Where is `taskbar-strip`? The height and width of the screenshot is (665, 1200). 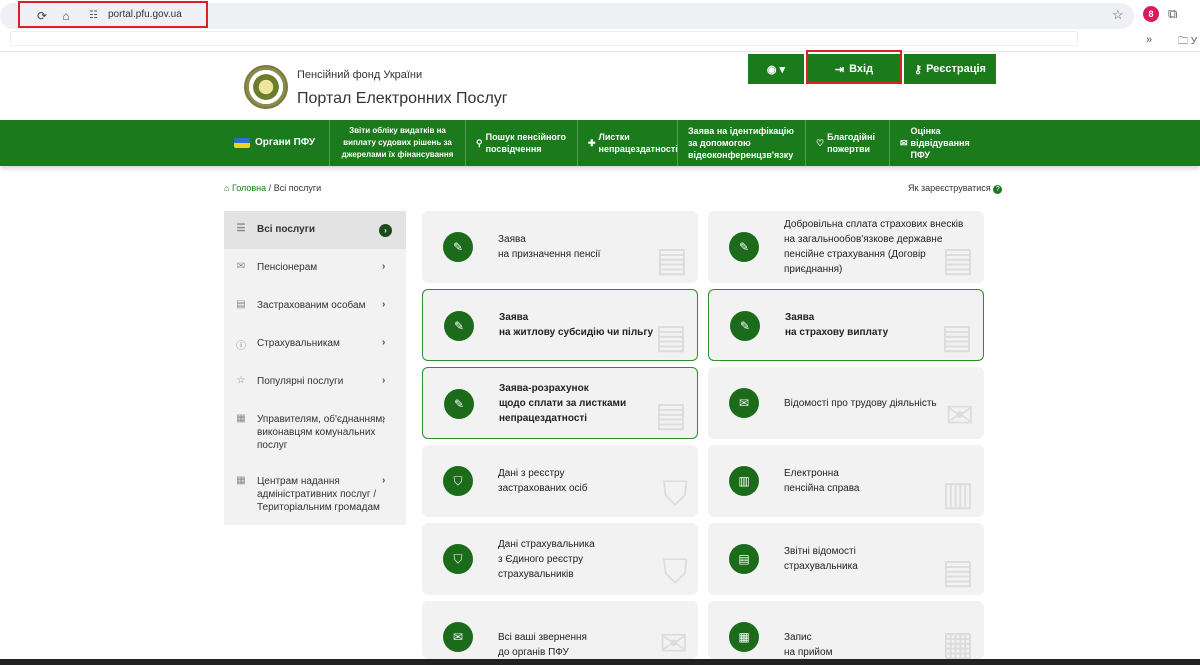
taskbar-strip is located at coordinates (600, 662).